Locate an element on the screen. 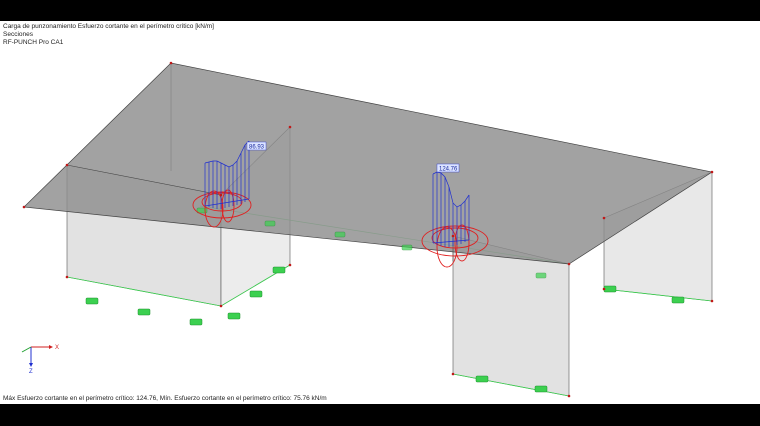 The height and width of the screenshot is (426, 760). axis-triad: X Z is located at coordinates (40, 360).